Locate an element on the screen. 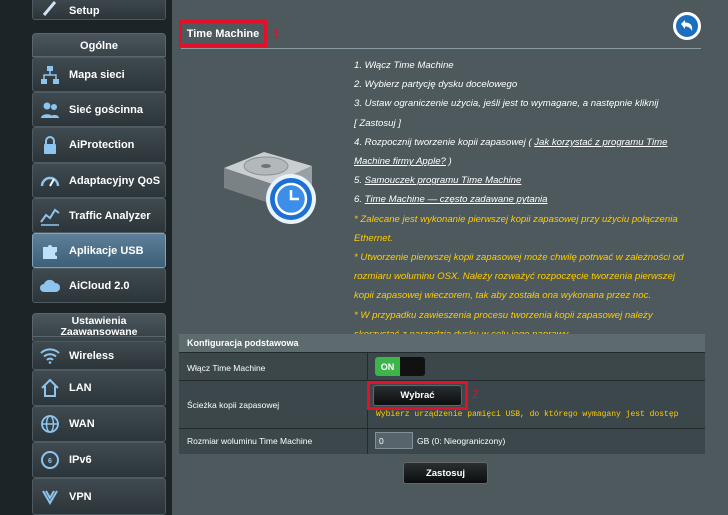 The image size is (728, 515). config-table-header: Konfiguracja podstawowa is located at coordinates (442, 343).